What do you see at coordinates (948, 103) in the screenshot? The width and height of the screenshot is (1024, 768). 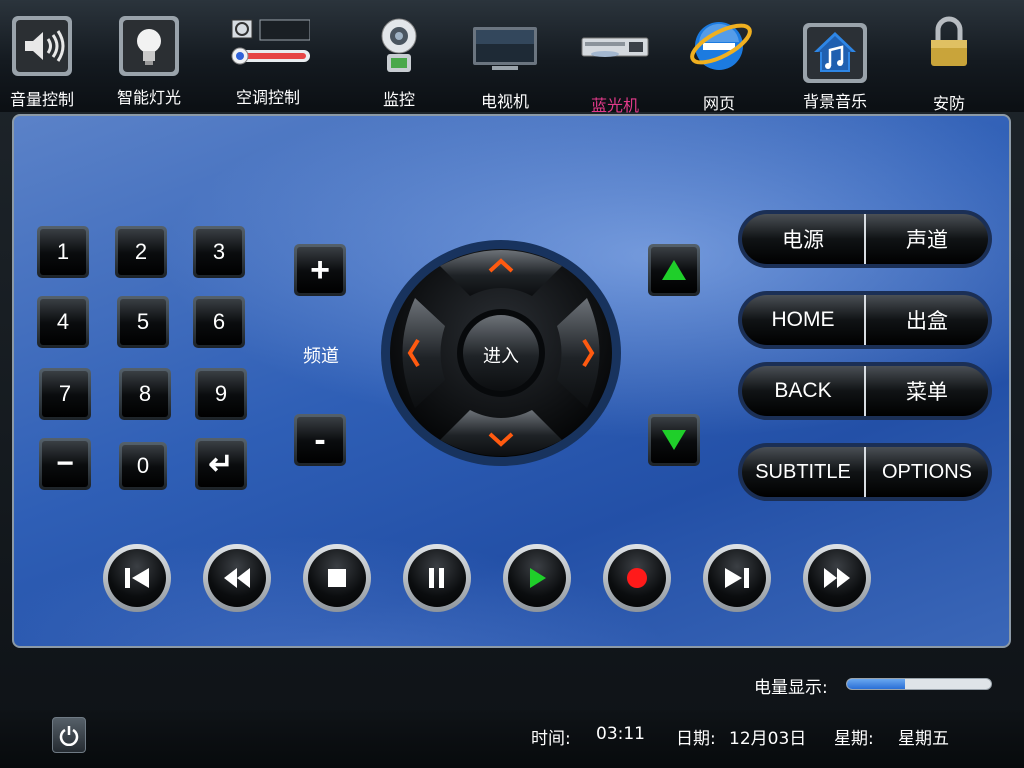 I see `nav-label-security: 安防` at bounding box center [948, 103].